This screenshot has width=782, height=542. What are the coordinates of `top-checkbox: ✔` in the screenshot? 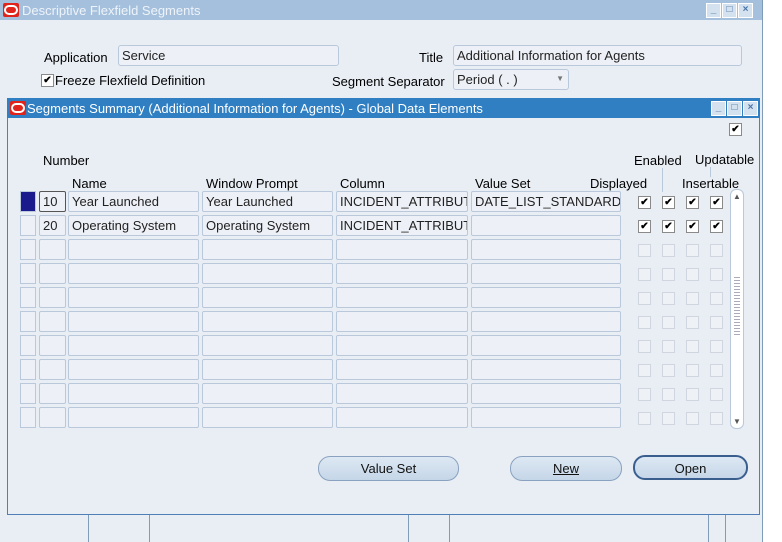 It's located at (735, 129).